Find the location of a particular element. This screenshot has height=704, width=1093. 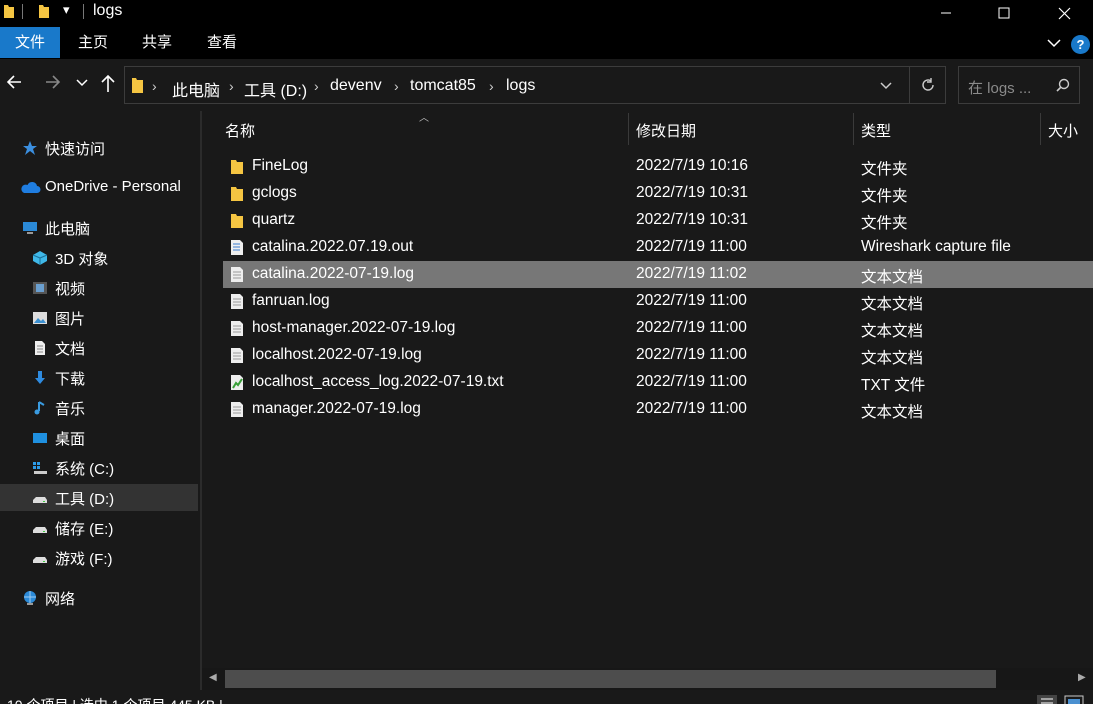

scroll-left-icon: ◀ is located at coordinates (213, 677).